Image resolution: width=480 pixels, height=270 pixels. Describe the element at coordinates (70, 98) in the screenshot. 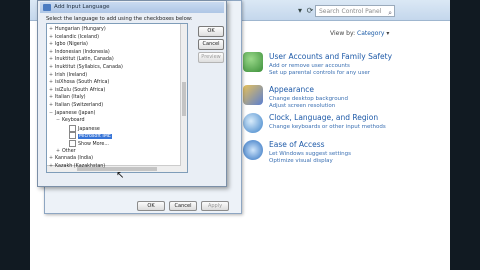

I see `tree-row-label: Italian (Italy)` at that location.